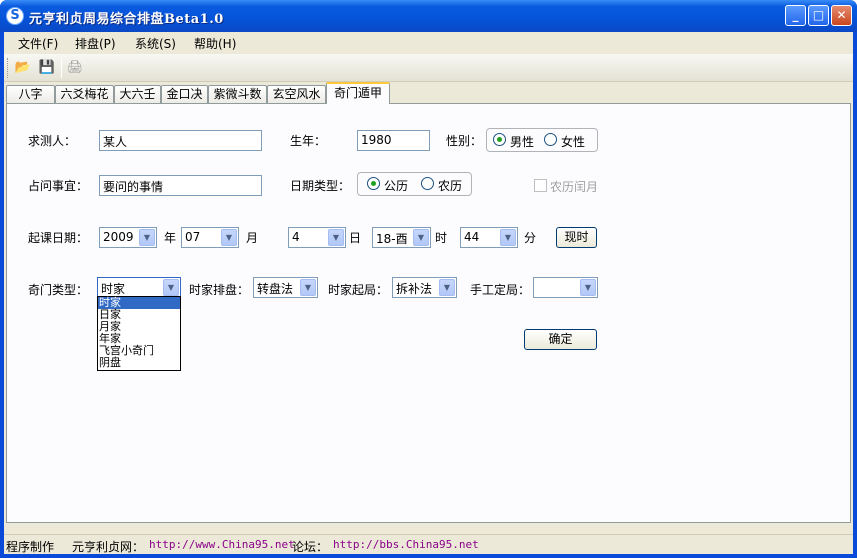 The height and width of the screenshot is (558, 857). Describe the element at coordinates (252, 238) in the screenshot. I see `month-unit: 月` at that location.